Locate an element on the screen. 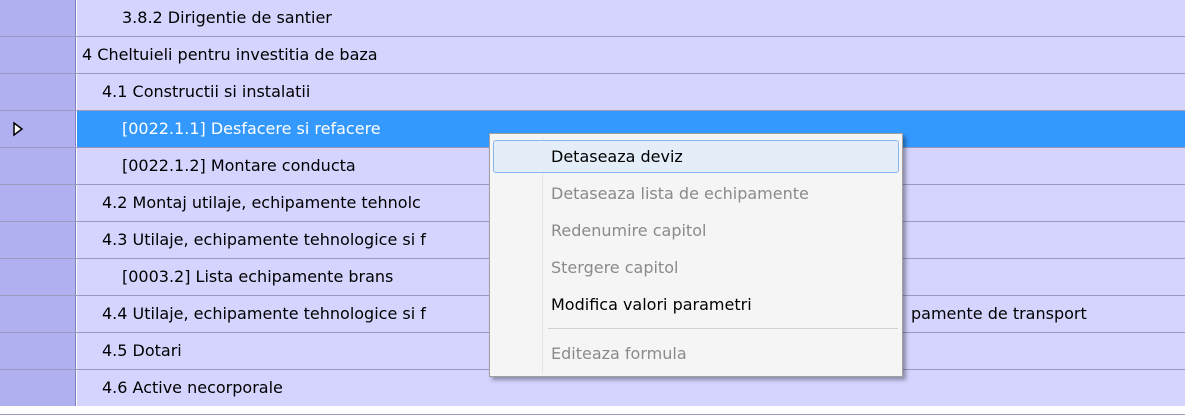 The width and height of the screenshot is (1185, 415). row-pointer-icon is located at coordinates (18, 129).